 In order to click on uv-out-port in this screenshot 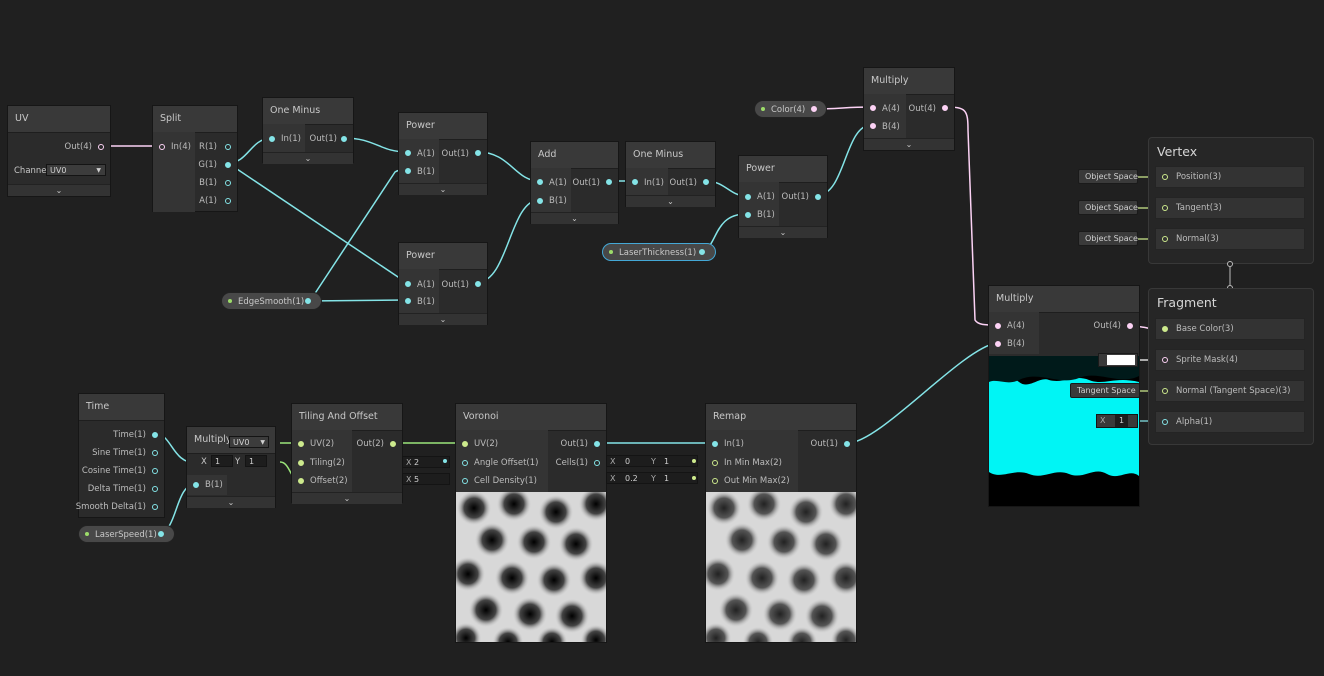, I will do `click(101, 147)`.